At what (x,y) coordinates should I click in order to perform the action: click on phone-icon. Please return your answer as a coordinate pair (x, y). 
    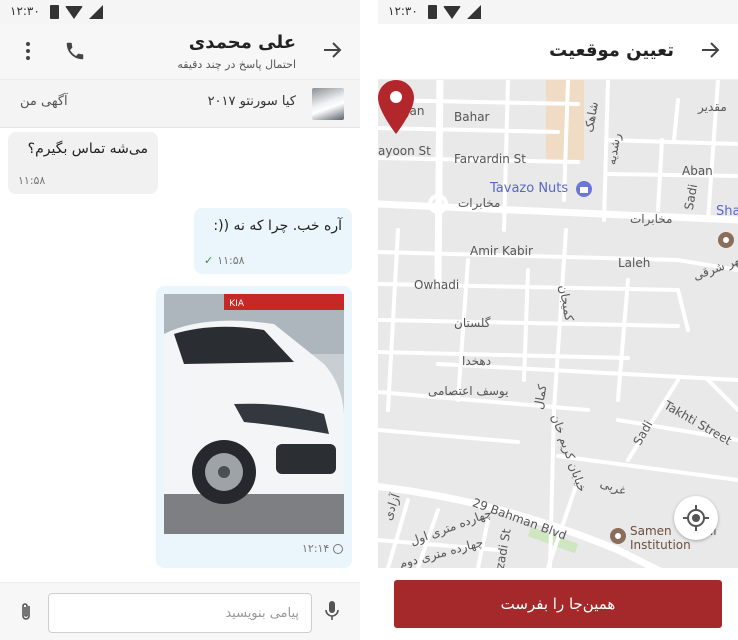
    Looking at the image, I should click on (75, 51).